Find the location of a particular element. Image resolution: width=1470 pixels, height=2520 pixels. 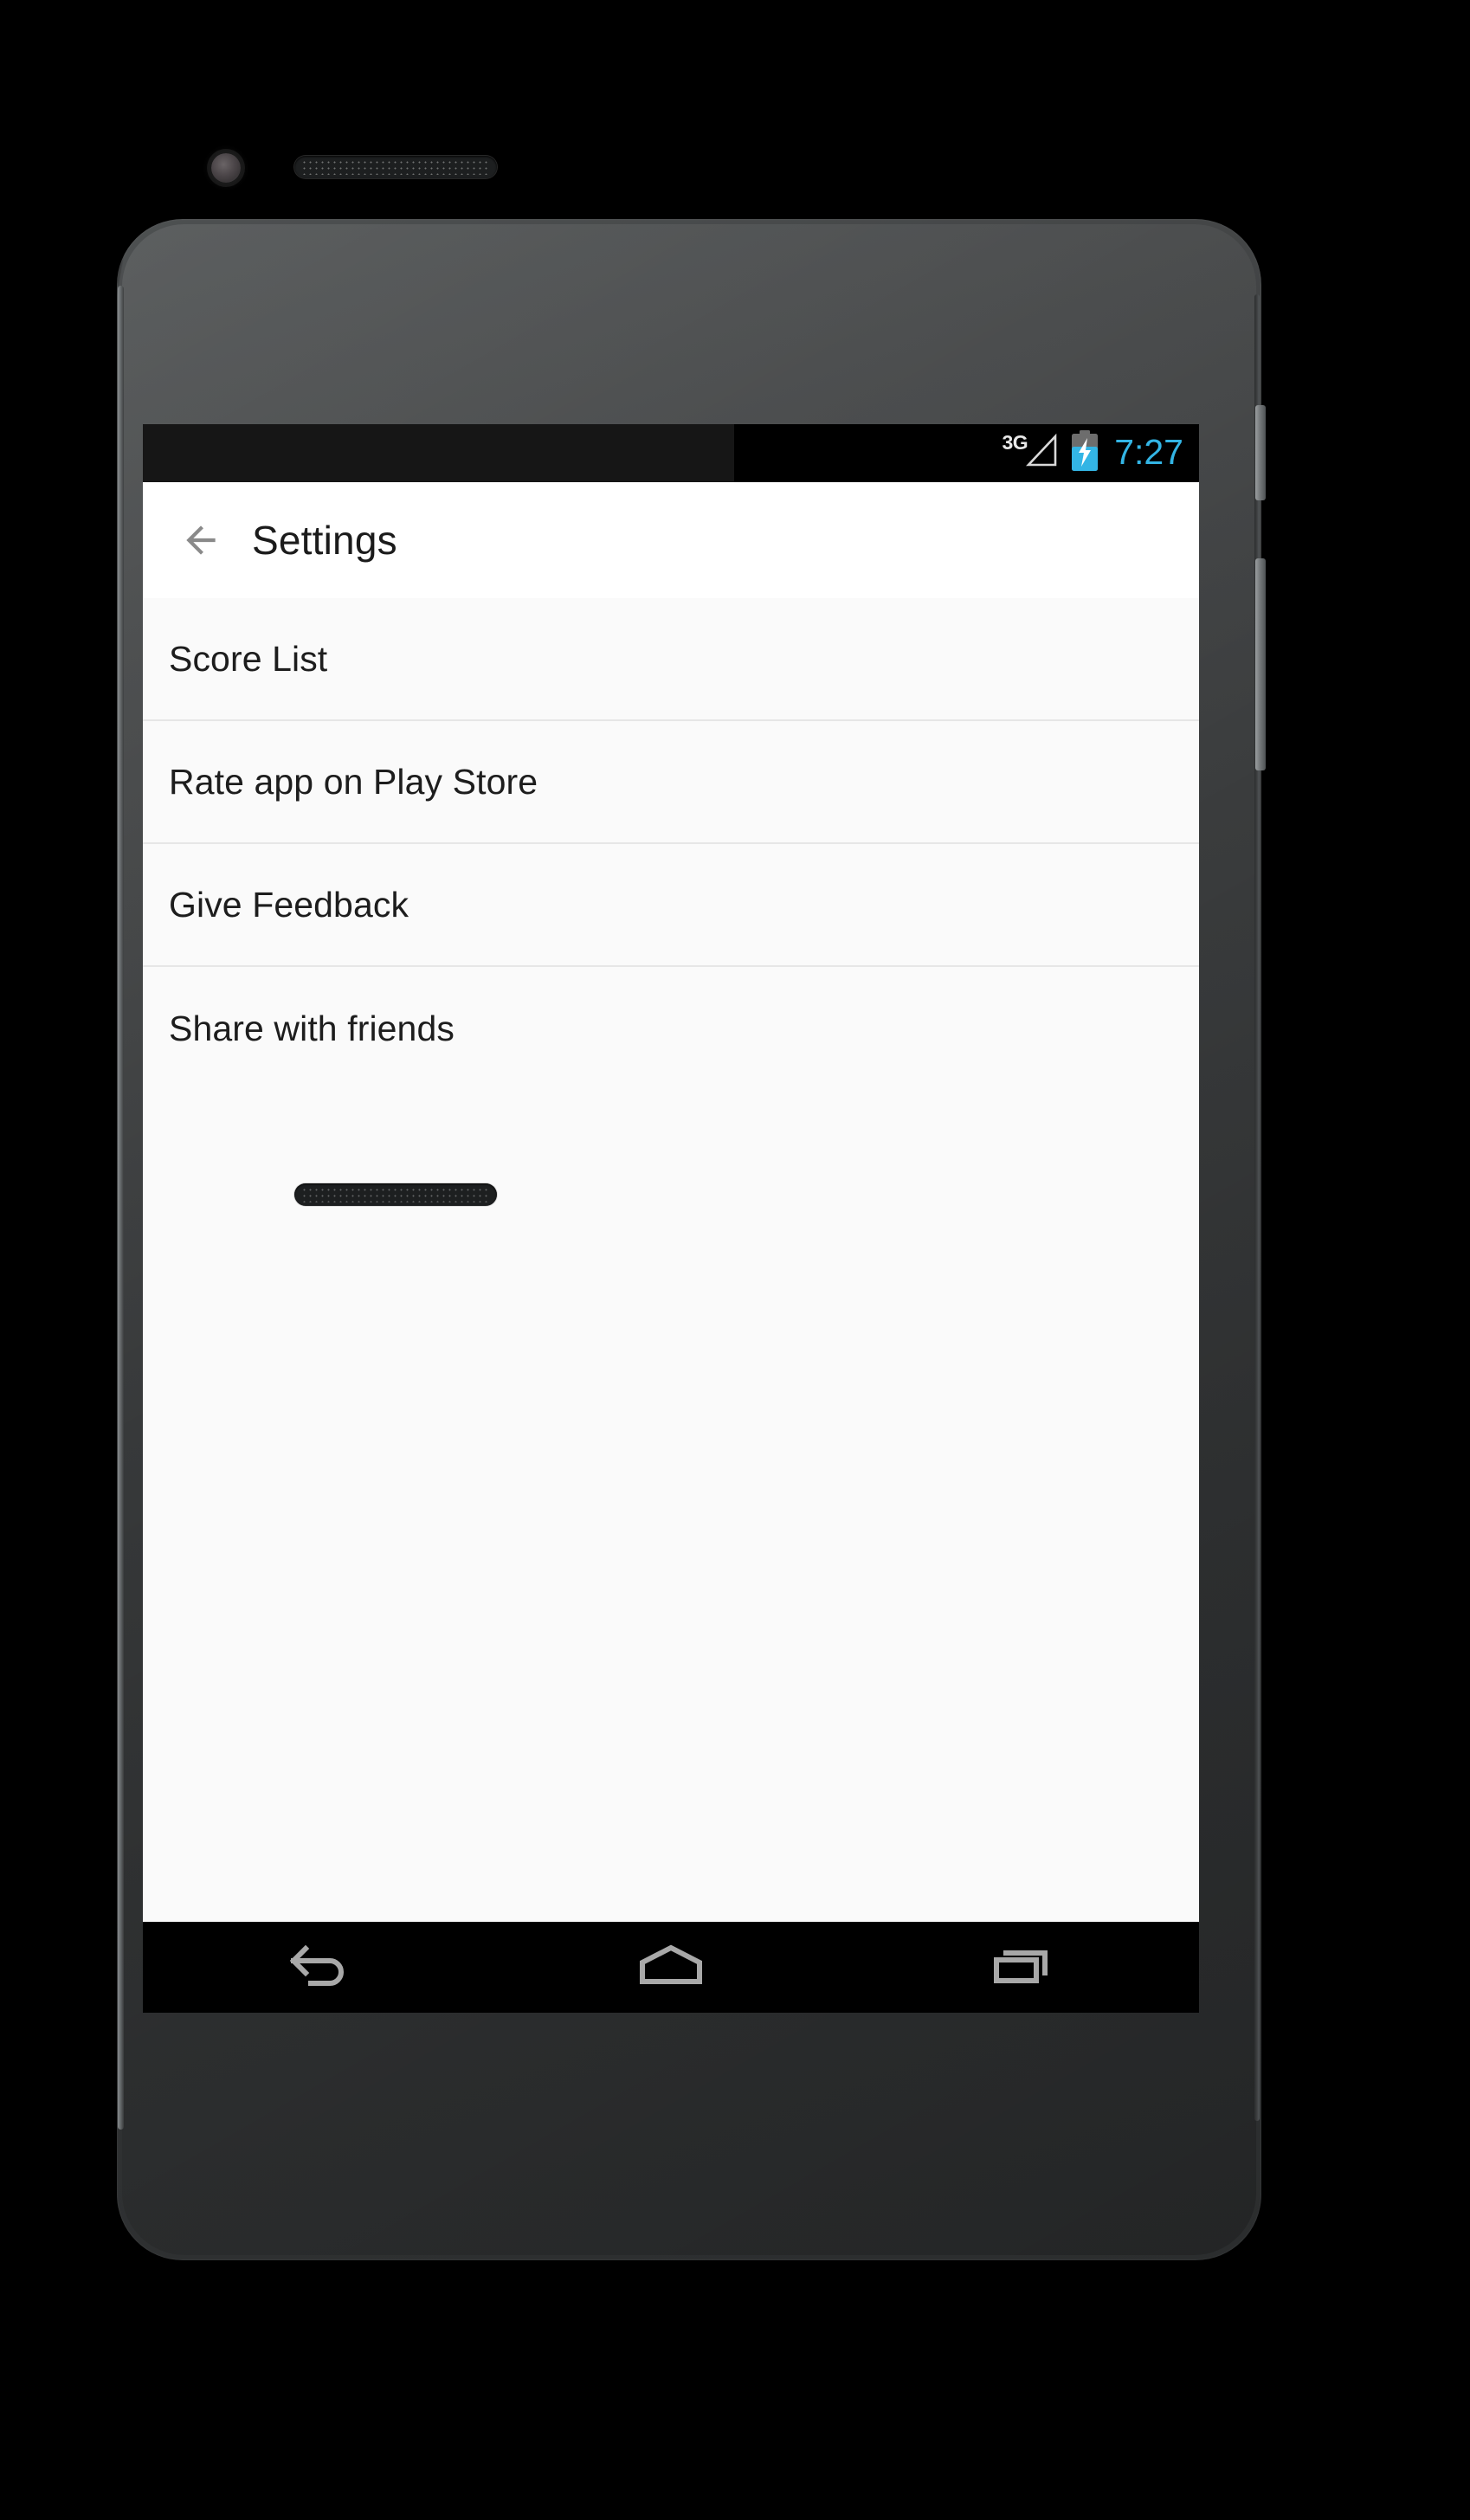

list-item-label: Score List is located at coordinates (249, 658).